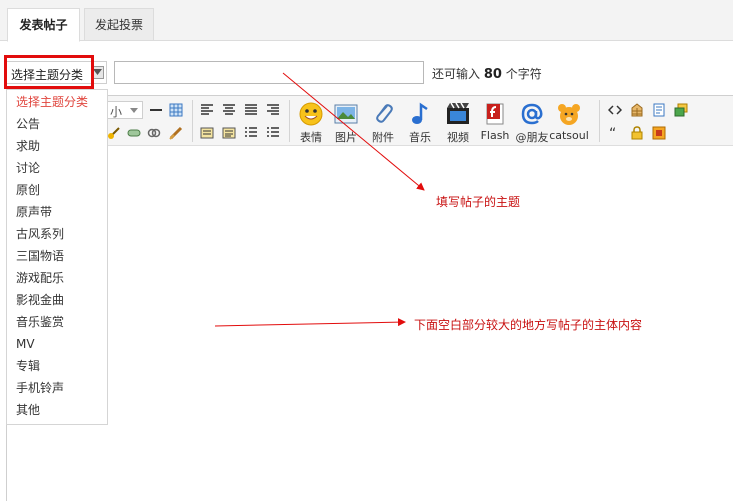 Image resolution: width=733 pixels, height=501 pixels. I want to click on subject-arrow, so click(353, 131).